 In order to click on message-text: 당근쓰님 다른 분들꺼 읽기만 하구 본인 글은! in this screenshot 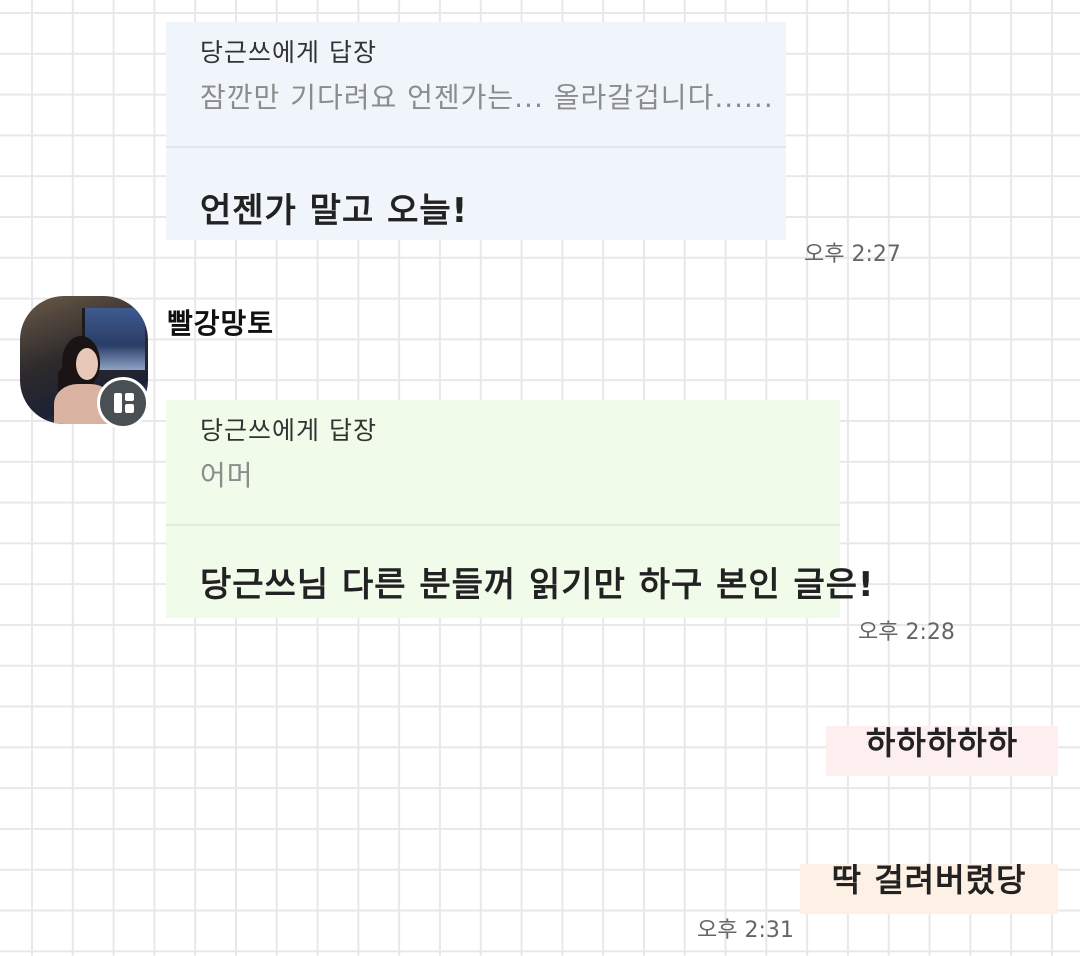, I will do `click(537, 585)`.